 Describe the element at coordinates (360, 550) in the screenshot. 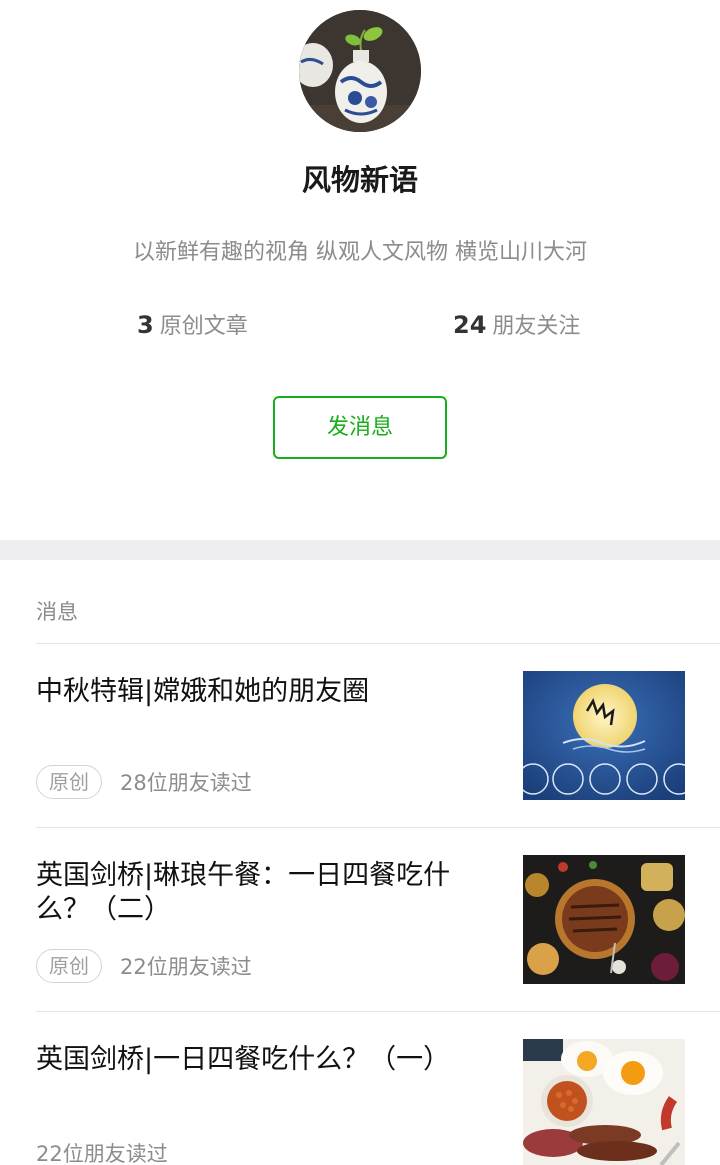

I see `section-divider` at that location.